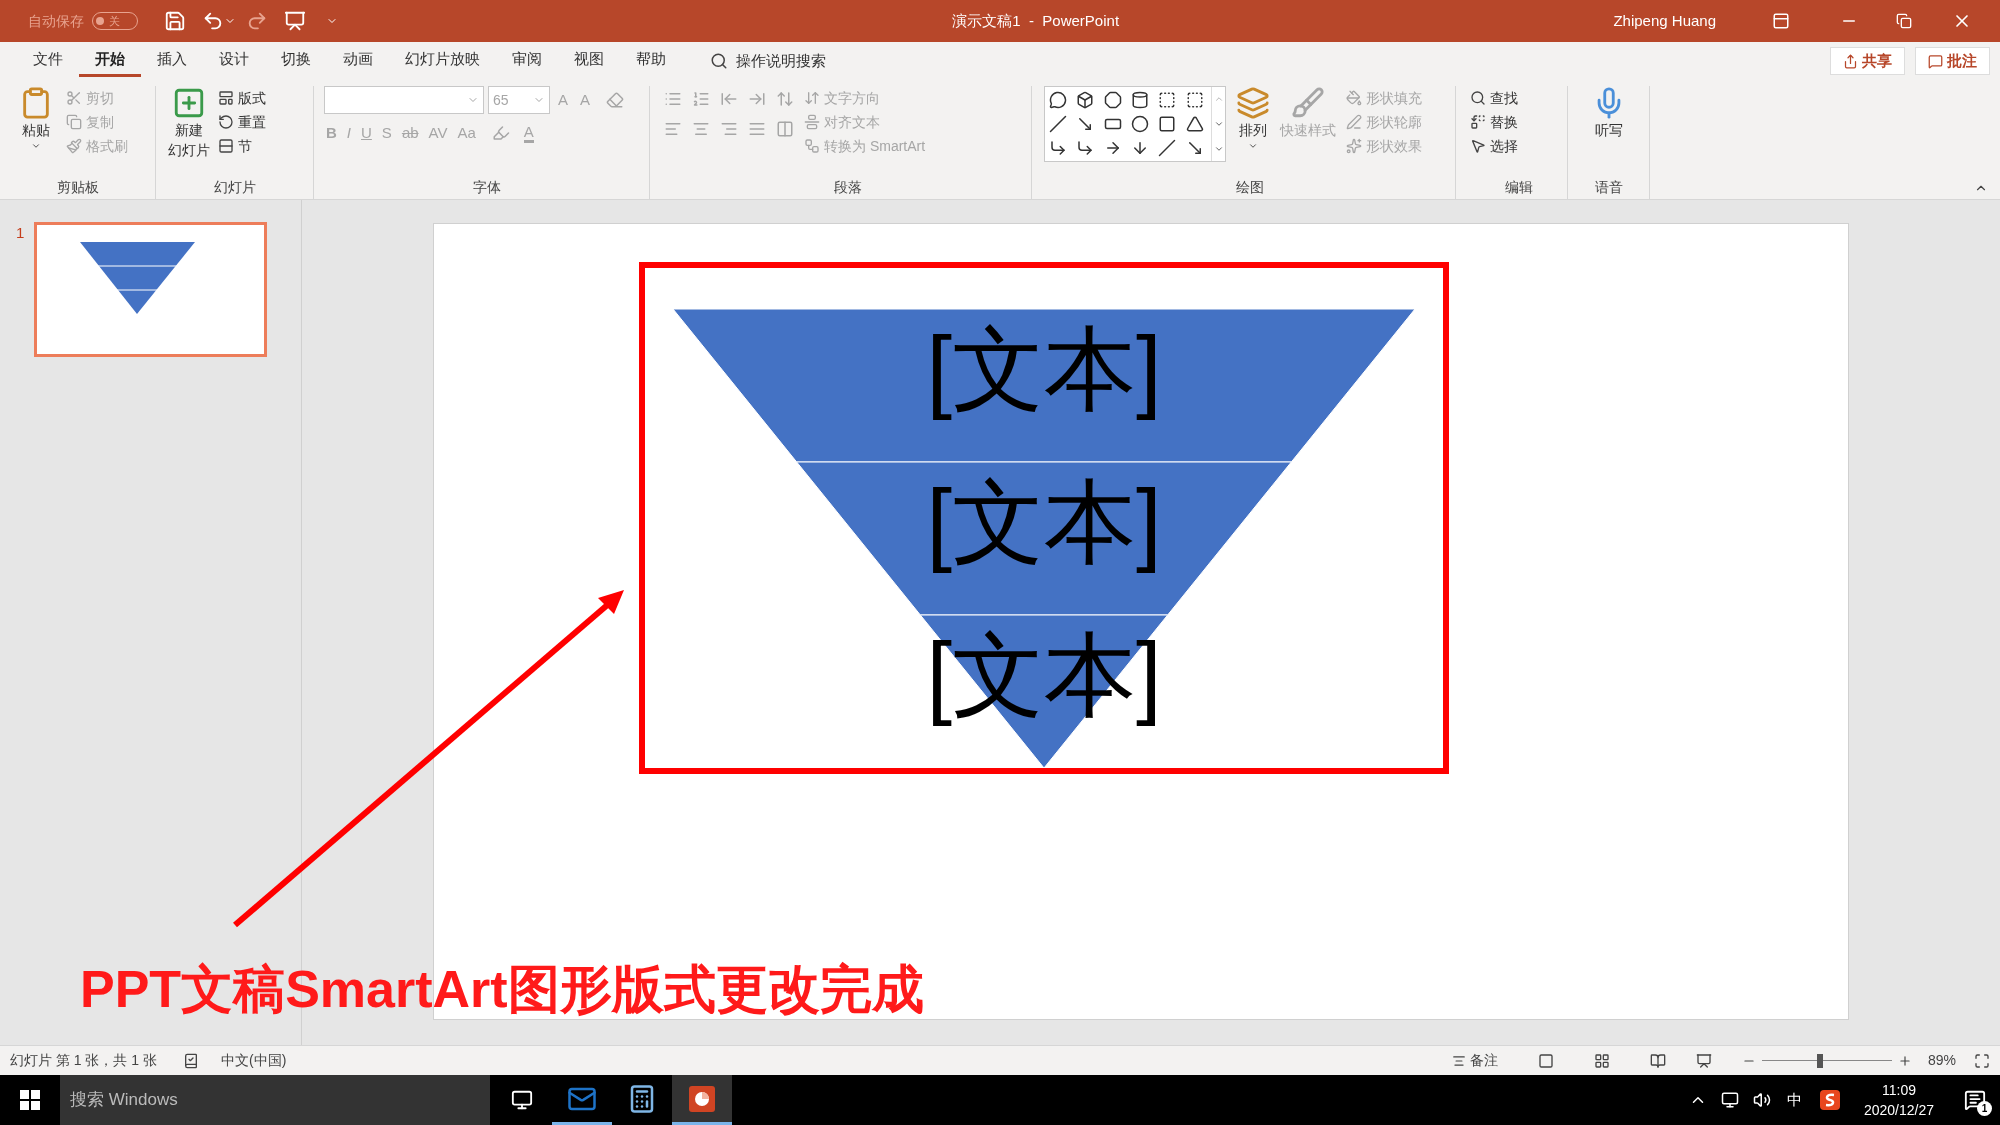  Describe the element at coordinates (1085, 100) in the screenshot. I see `cube-icon` at that location.